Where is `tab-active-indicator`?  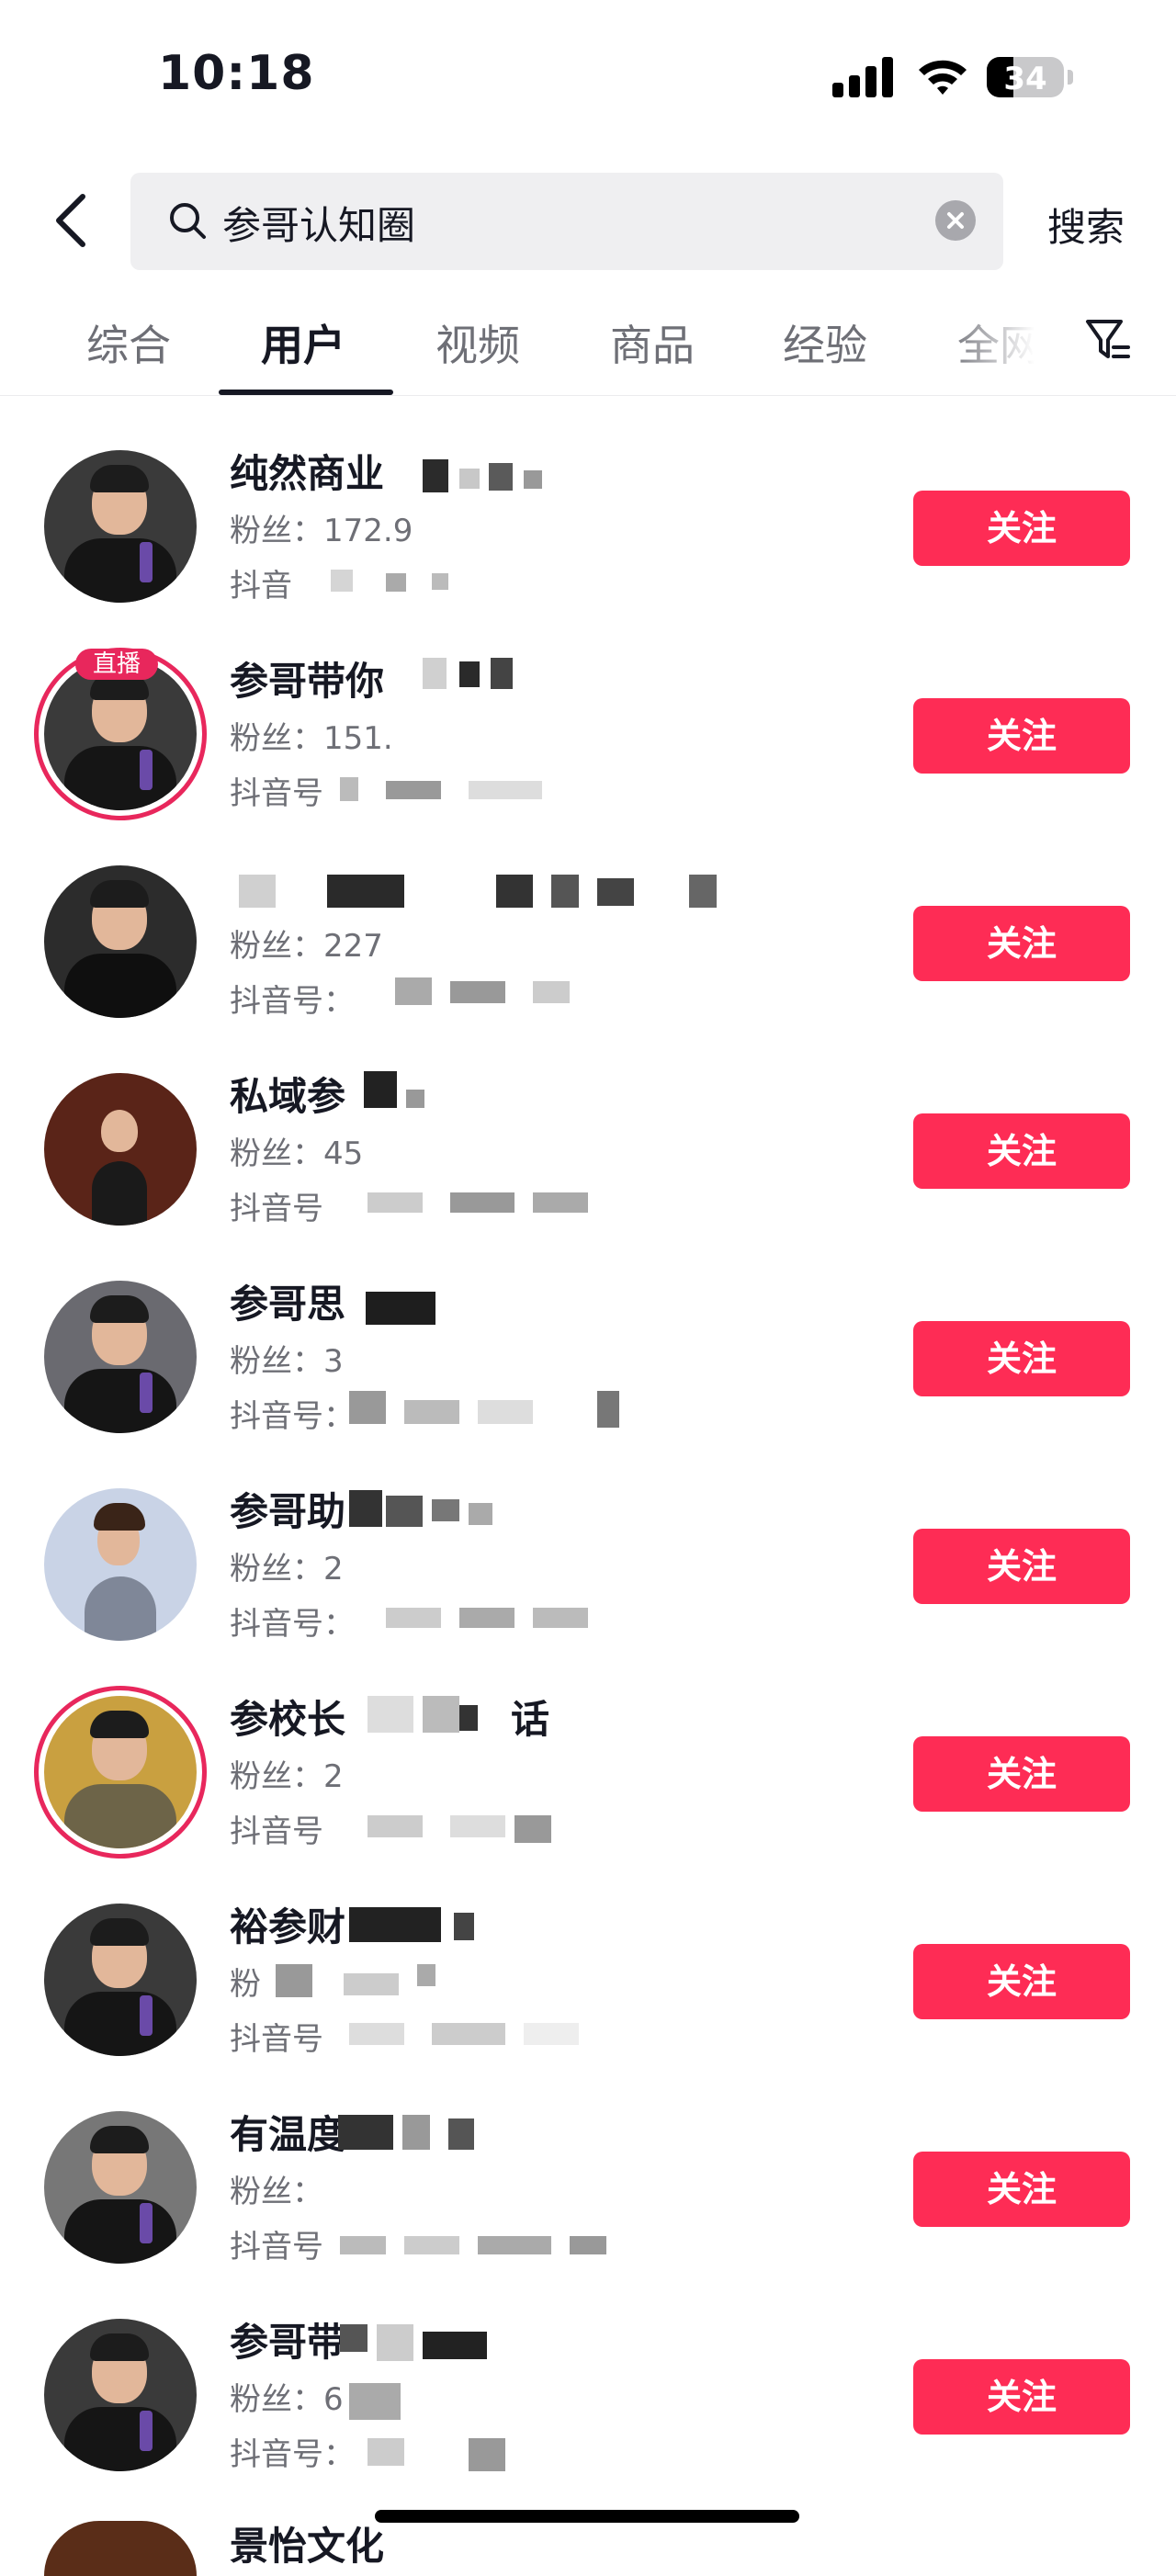
tab-active-indicator is located at coordinates (306, 392).